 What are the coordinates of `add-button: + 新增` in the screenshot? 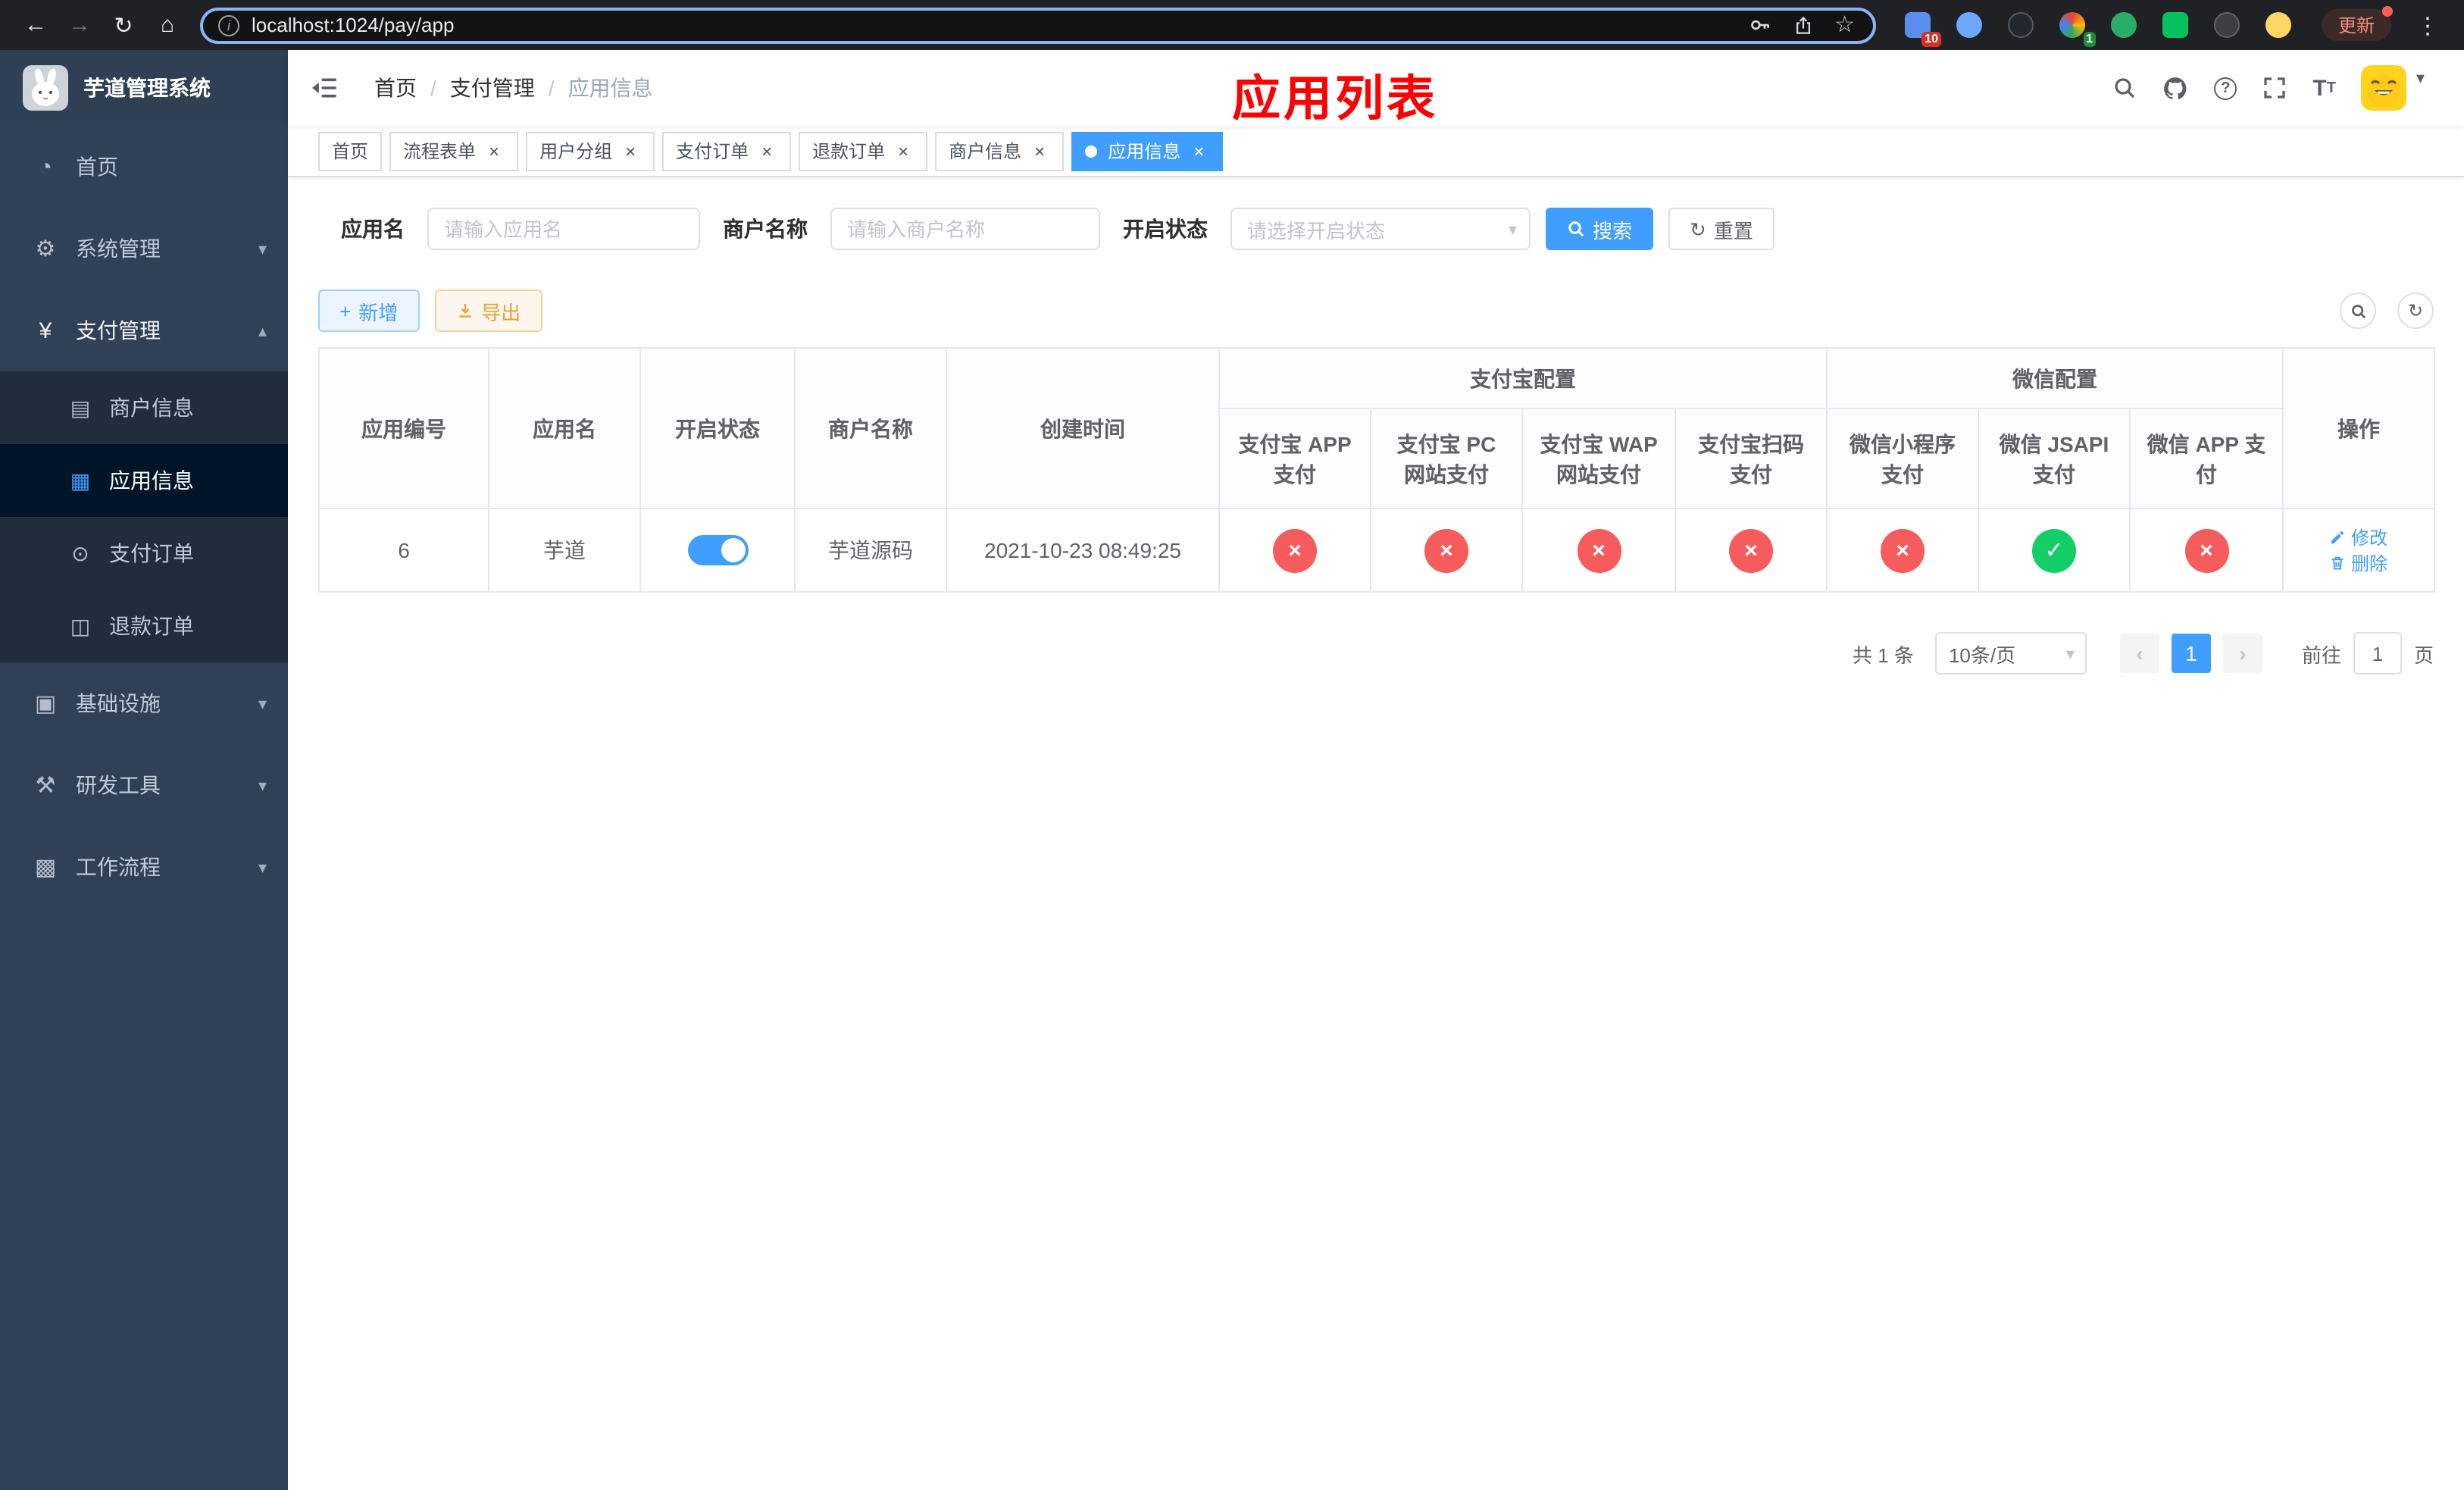 It's located at (369, 311).